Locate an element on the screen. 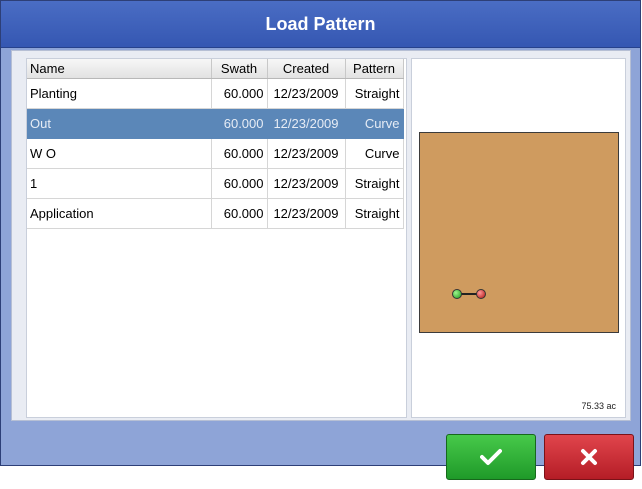 Image resolution: width=642 pixels, height=489 pixels. table-row: 1 60.000 12/23/2009 Straight is located at coordinates (215, 183).